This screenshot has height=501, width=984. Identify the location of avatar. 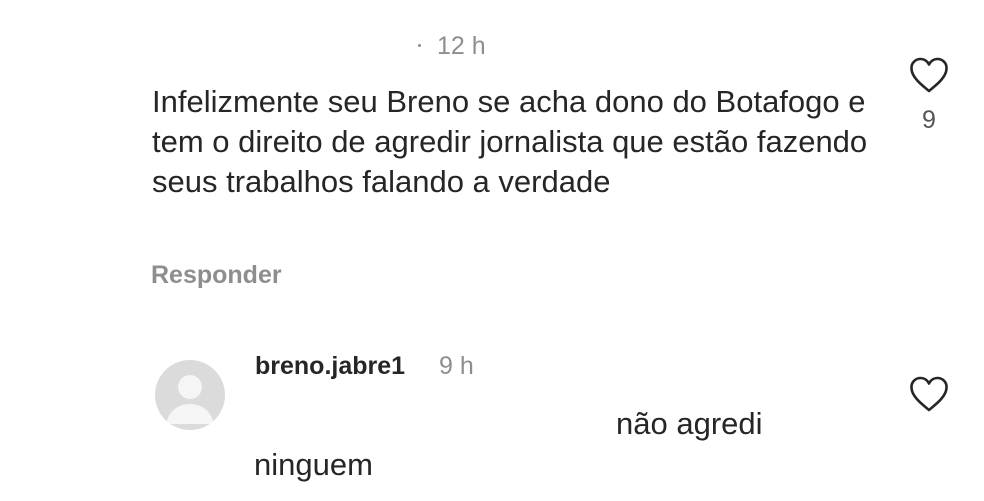
(190, 395).